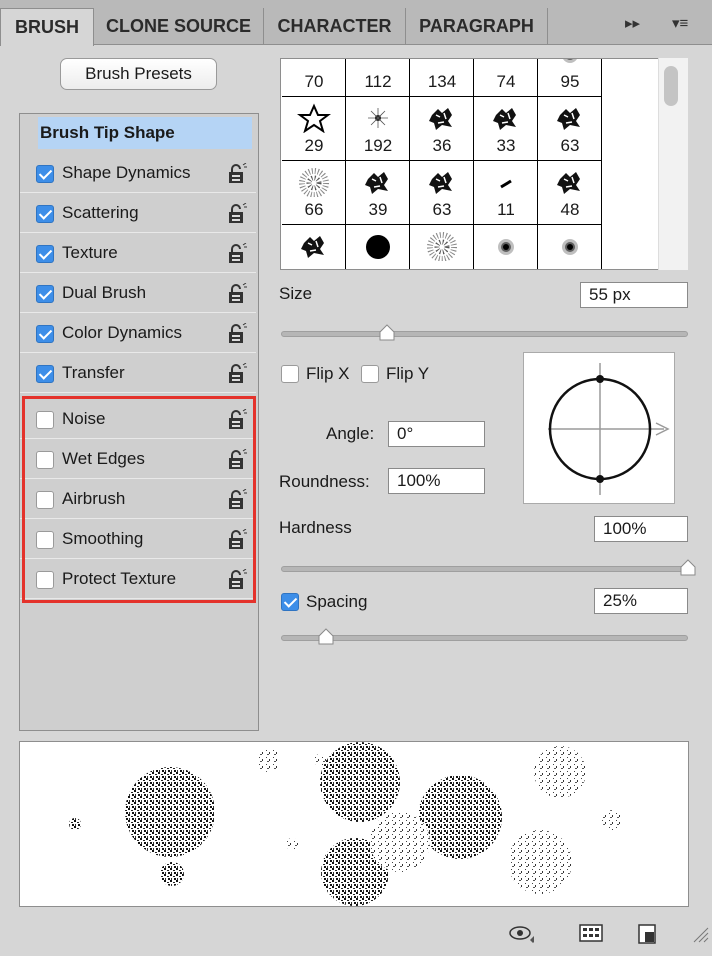 The height and width of the screenshot is (956, 712). What do you see at coordinates (521, 933) in the screenshot?
I see `toggle-live-tip-preview-icon` at bounding box center [521, 933].